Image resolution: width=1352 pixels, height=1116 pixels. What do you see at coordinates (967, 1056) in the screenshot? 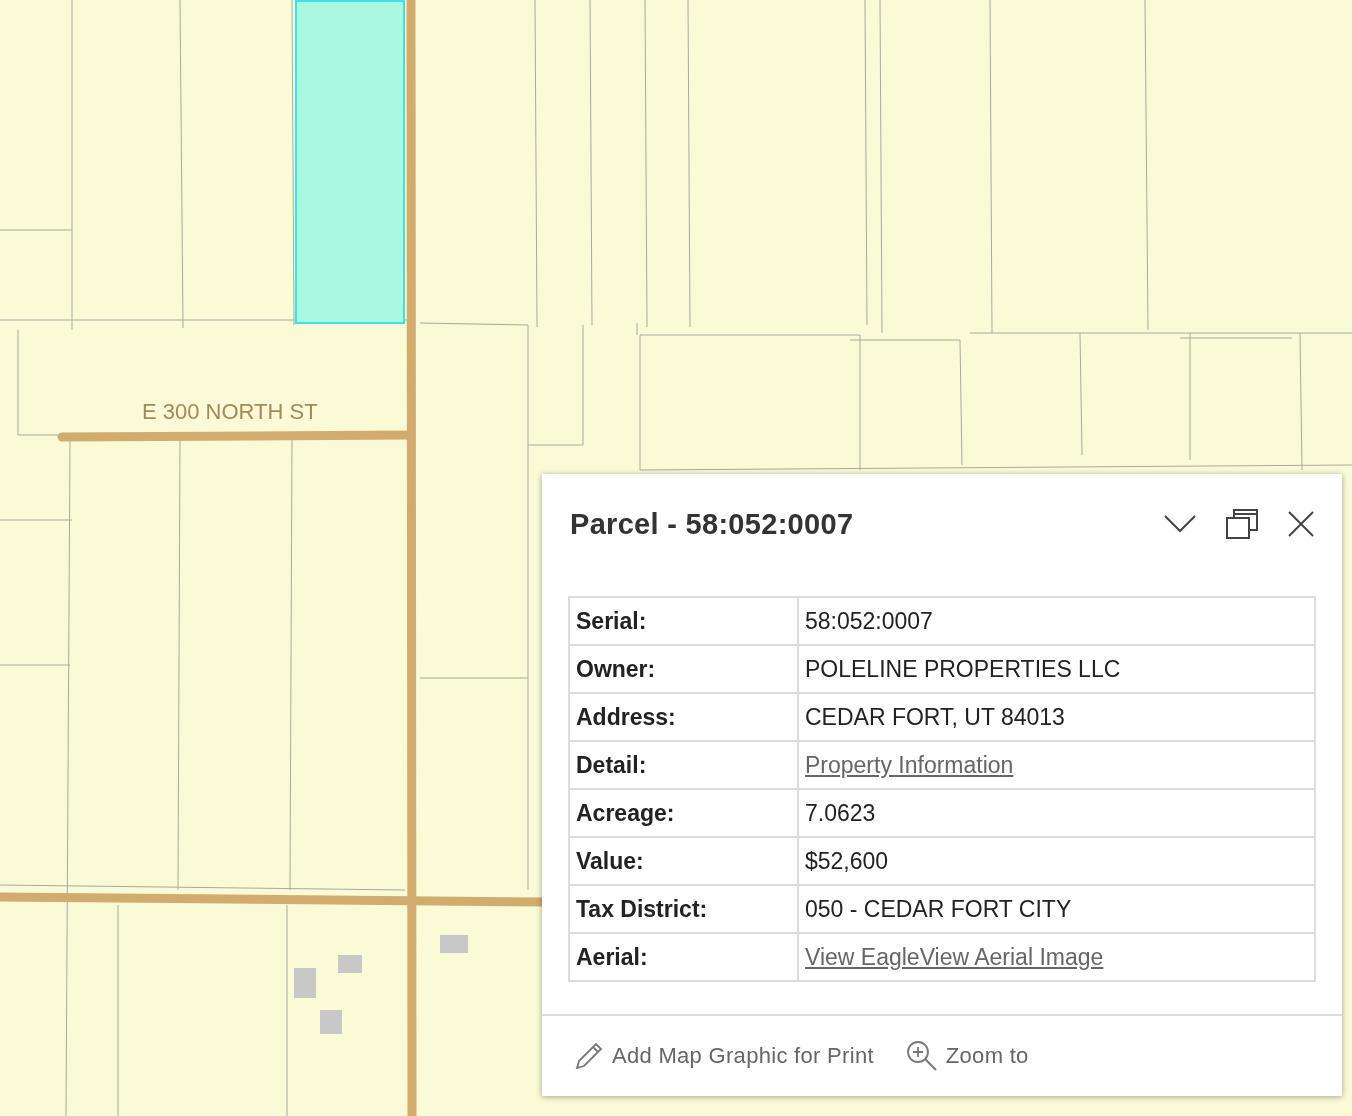
I see `popup-action: Zoom to` at bounding box center [967, 1056].